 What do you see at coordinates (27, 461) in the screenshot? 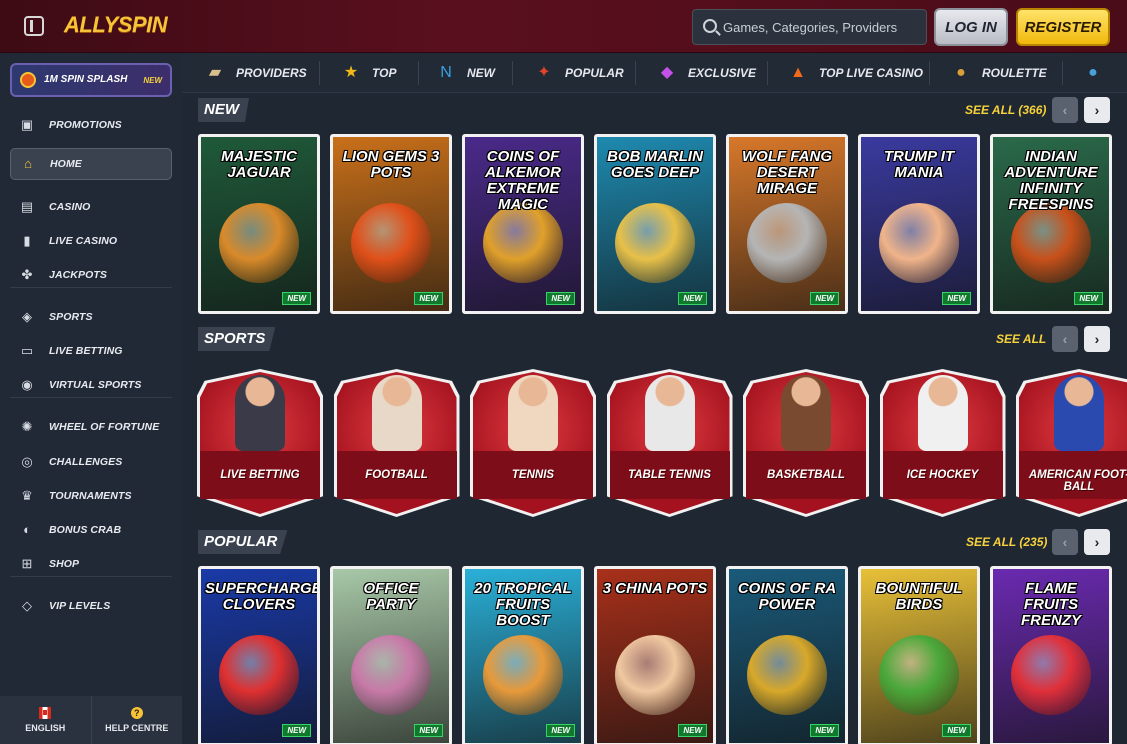
I see `medal-icon: ◎` at bounding box center [27, 461].